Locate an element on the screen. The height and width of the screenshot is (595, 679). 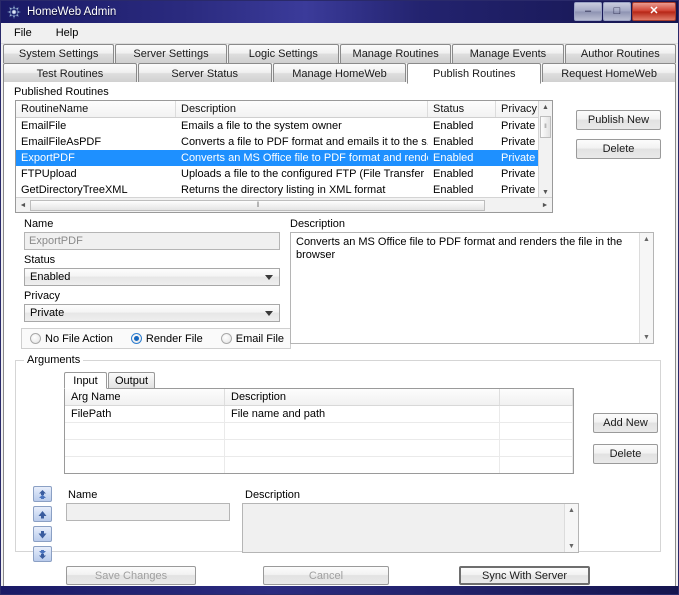
move-up-button is located at coordinates (42, 514).